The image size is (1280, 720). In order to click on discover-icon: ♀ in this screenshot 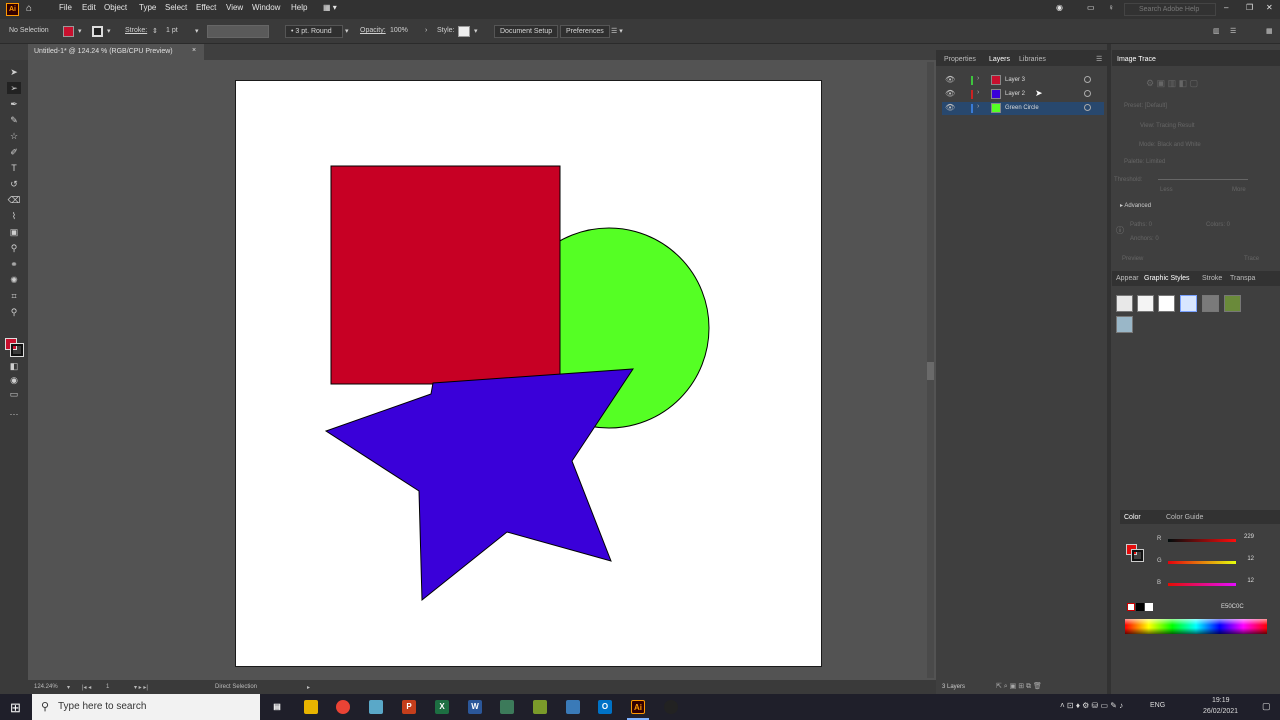, I will do `click(1111, 7)`.